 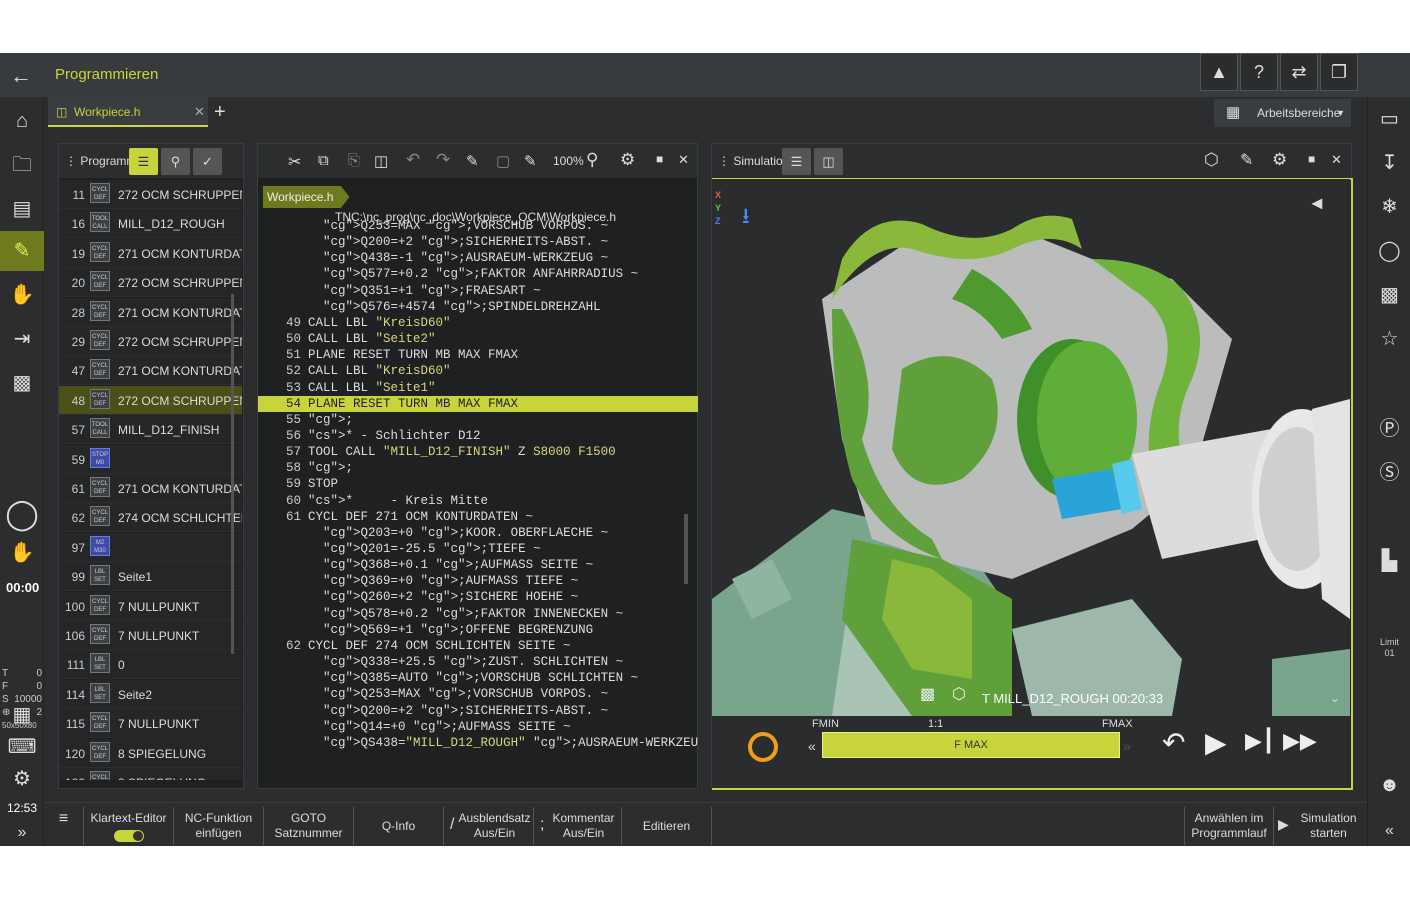 What do you see at coordinates (530, 161) in the screenshot?
I see `save-as-icon: ✎` at bounding box center [530, 161].